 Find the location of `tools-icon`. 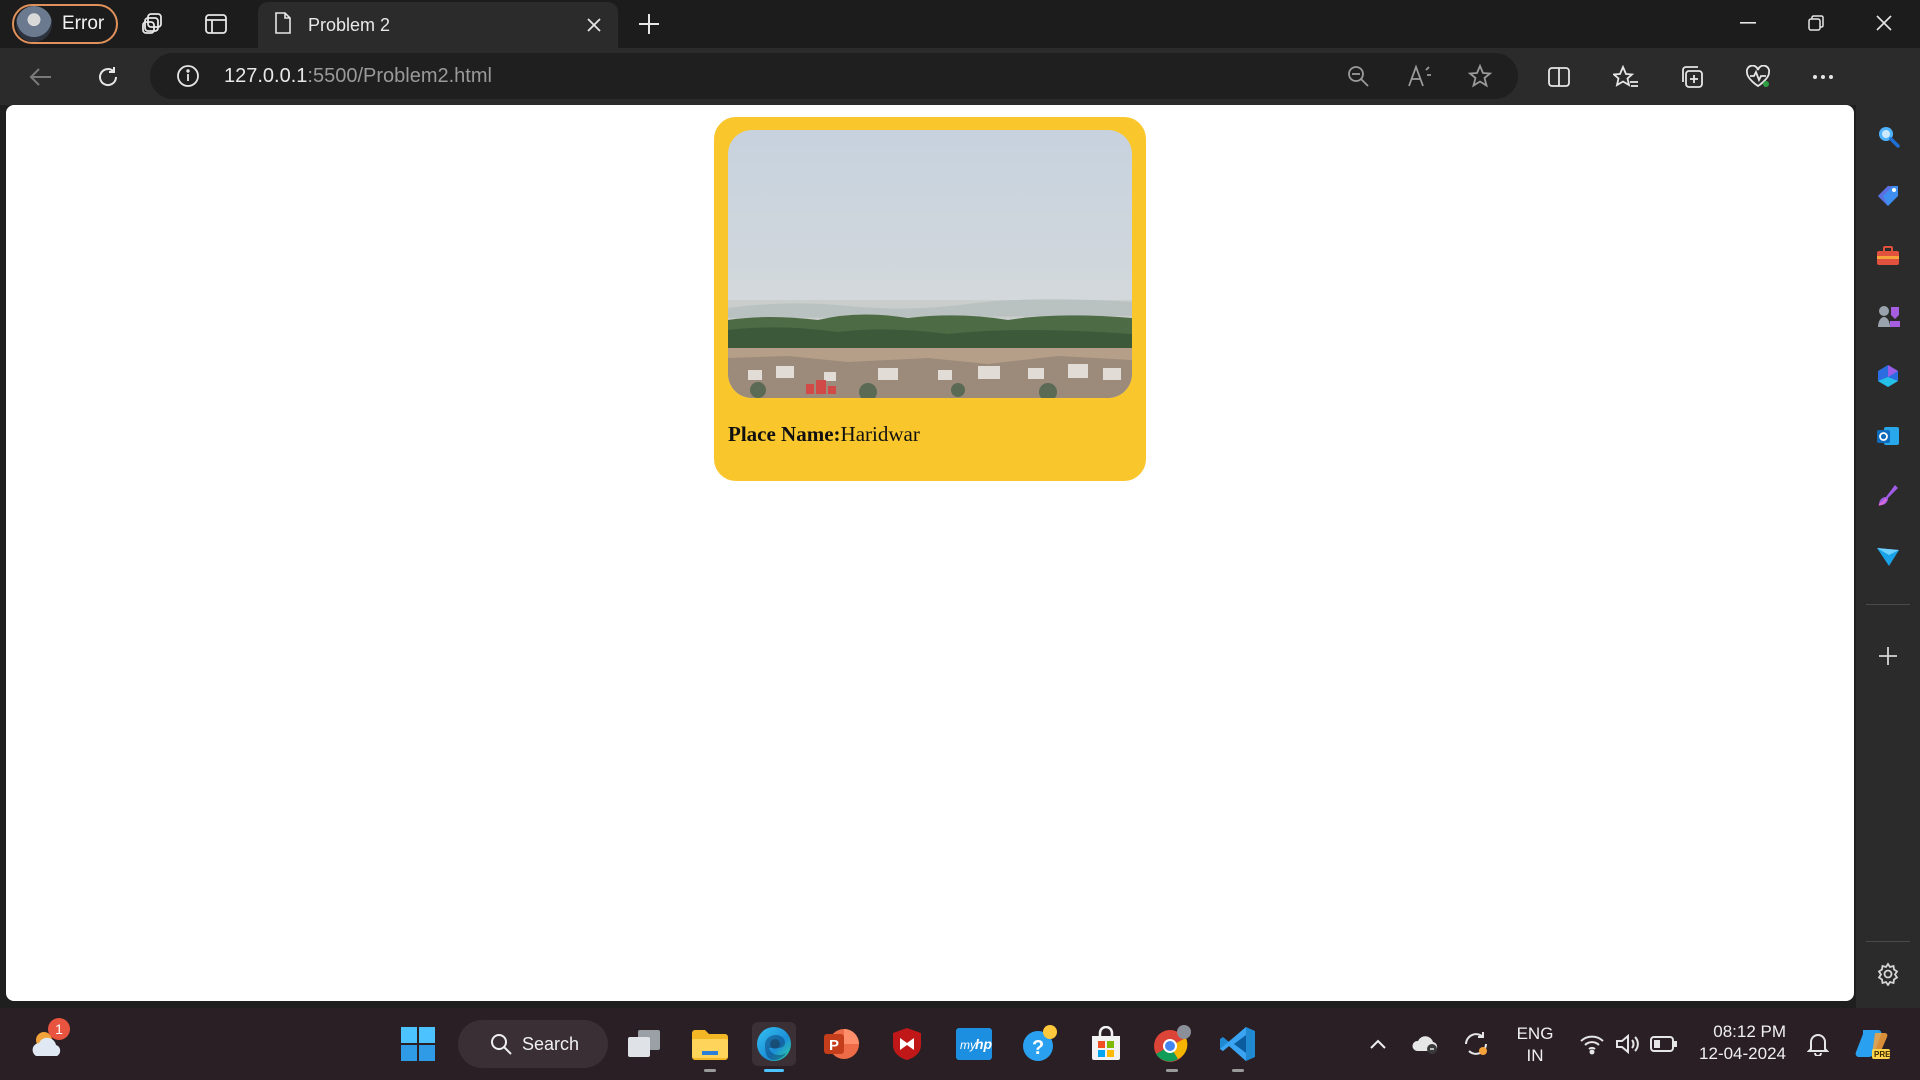

tools-icon is located at coordinates (1888, 256).